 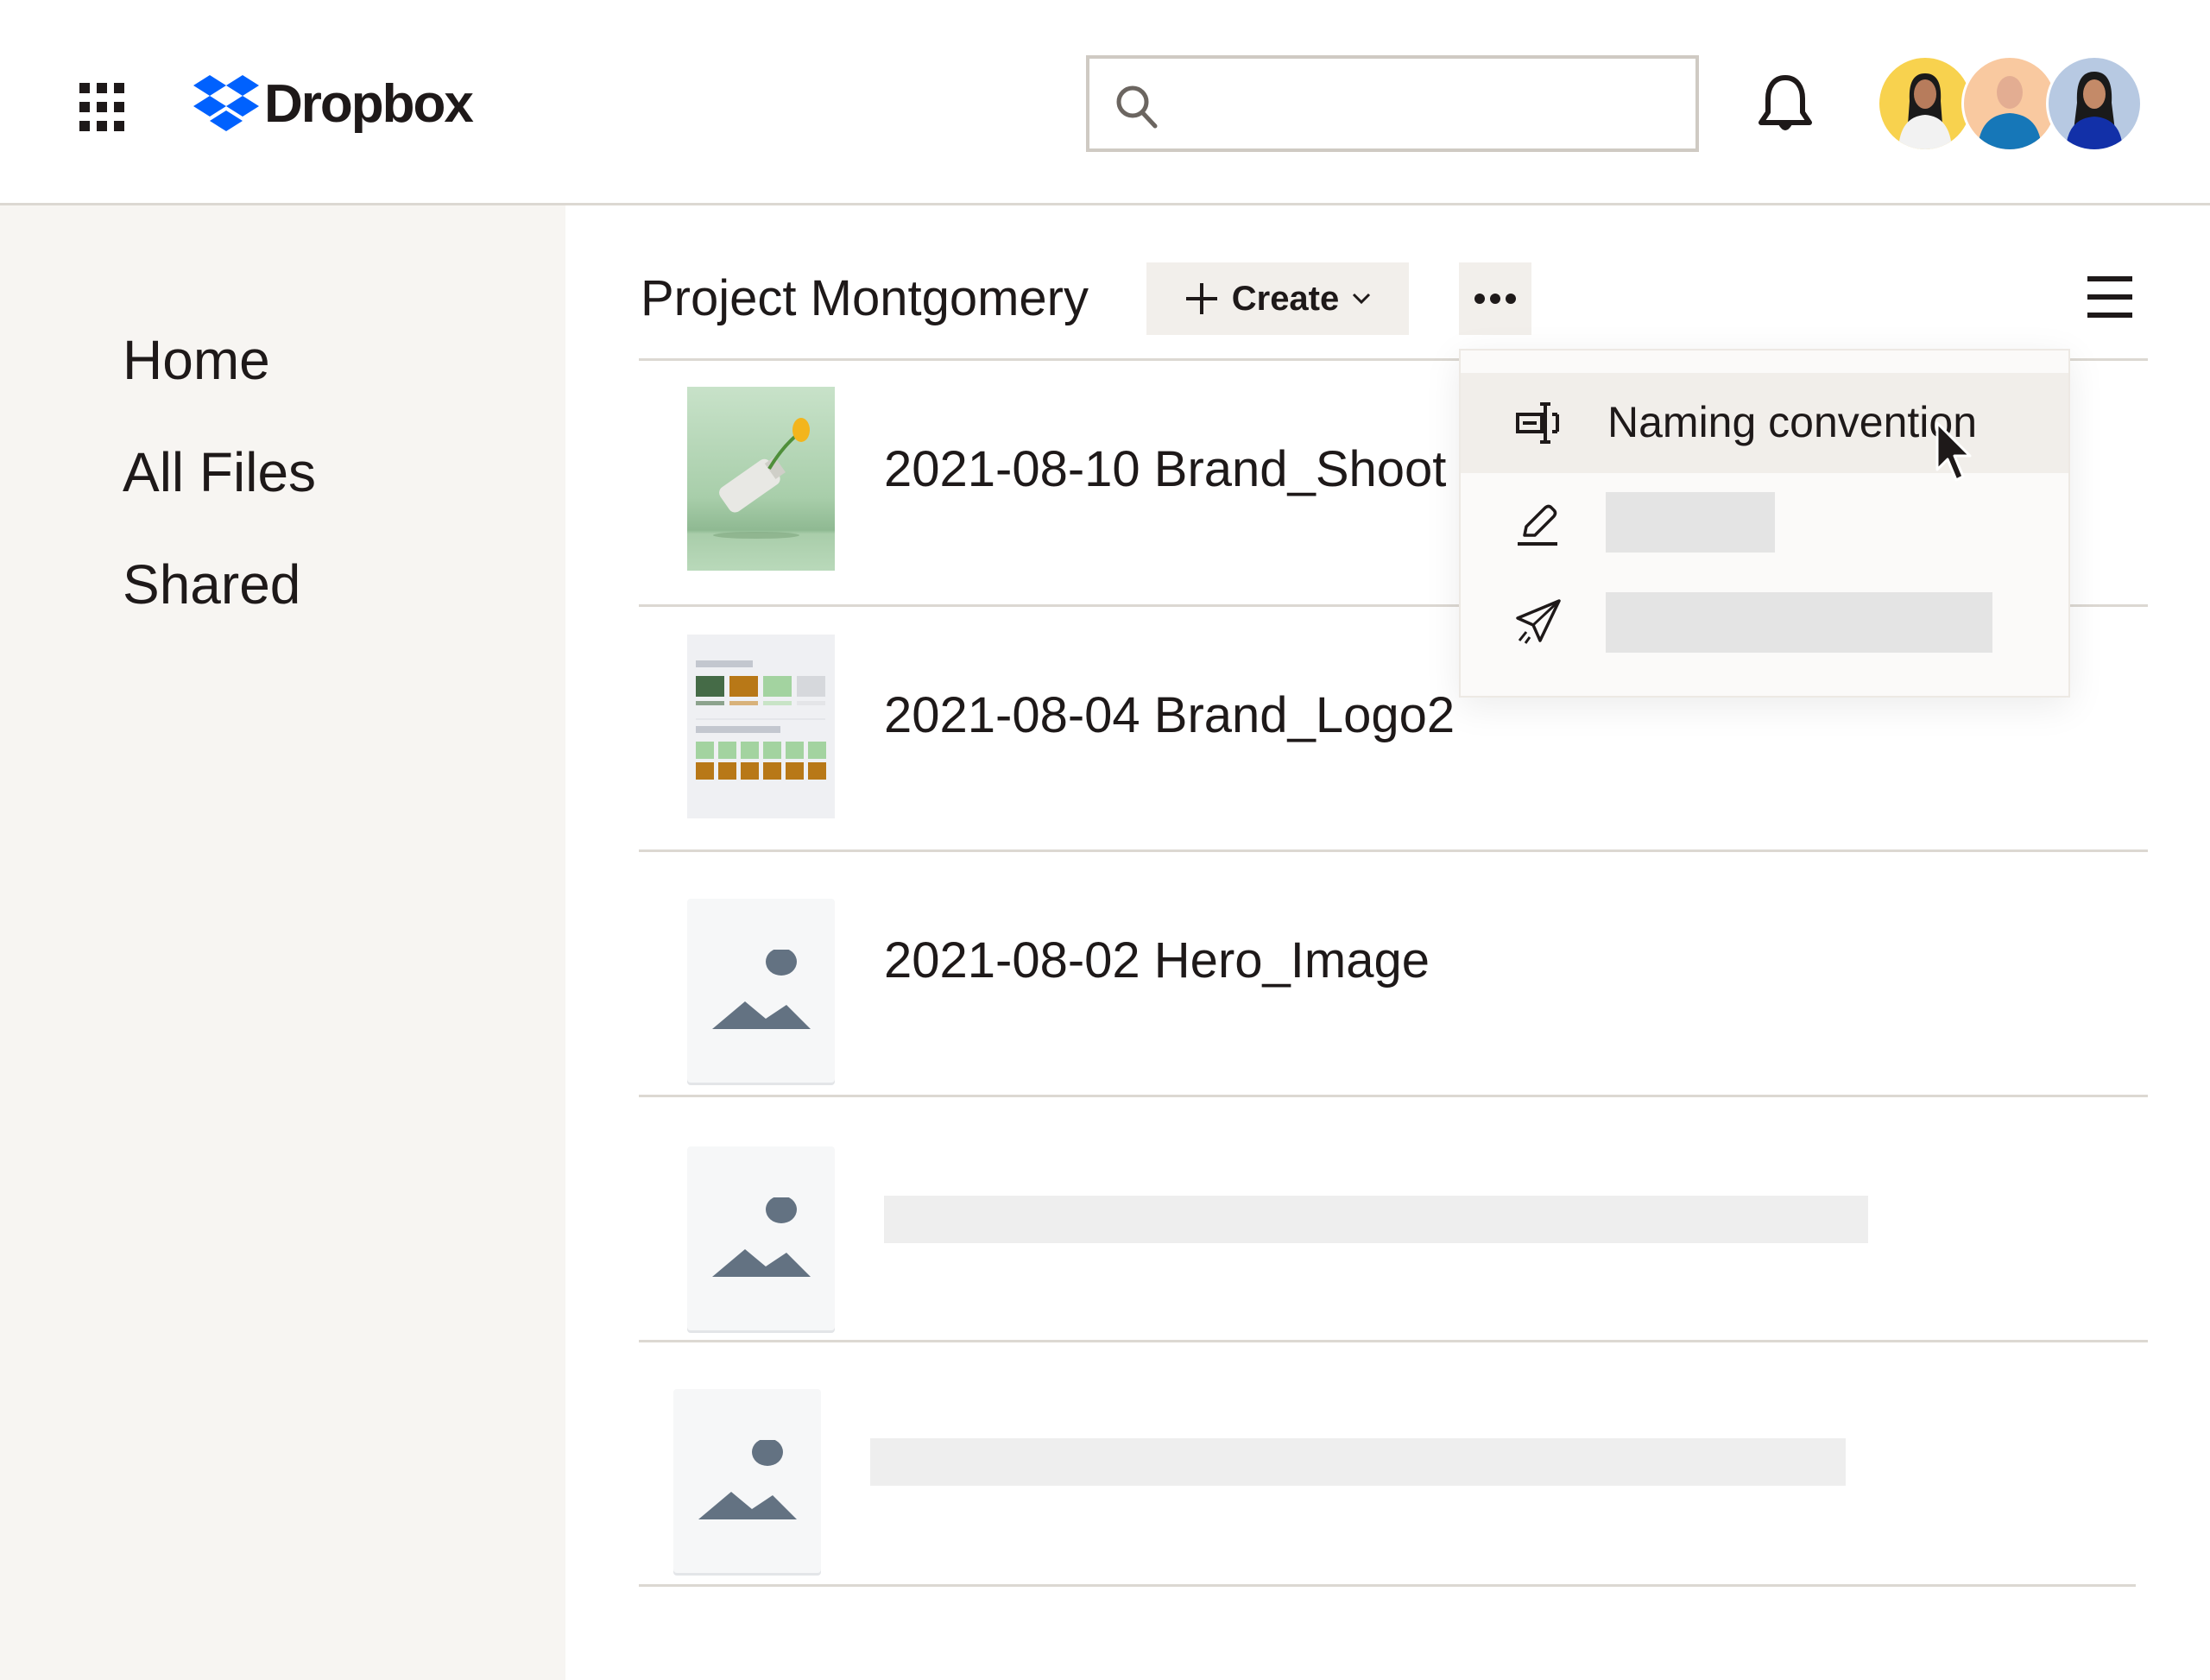 What do you see at coordinates (865, 298) in the screenshot?
I see `folder-title: Project Montgomery` at bounding box center [865, 298].